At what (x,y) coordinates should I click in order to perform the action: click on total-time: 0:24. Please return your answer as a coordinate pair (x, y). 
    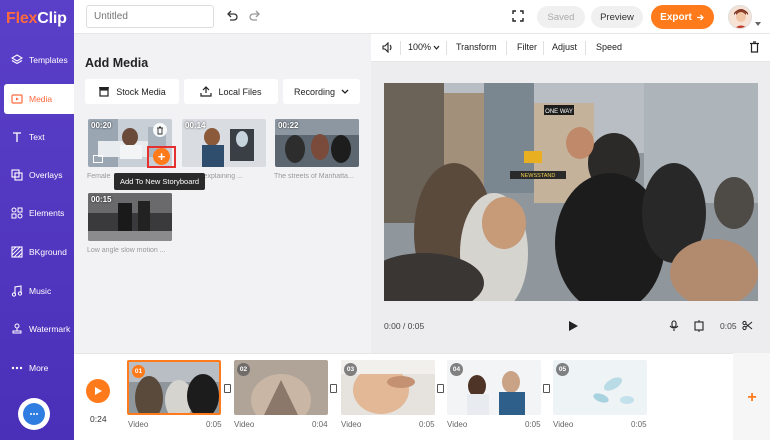
    Looking at the image, I should click on (98, 419).